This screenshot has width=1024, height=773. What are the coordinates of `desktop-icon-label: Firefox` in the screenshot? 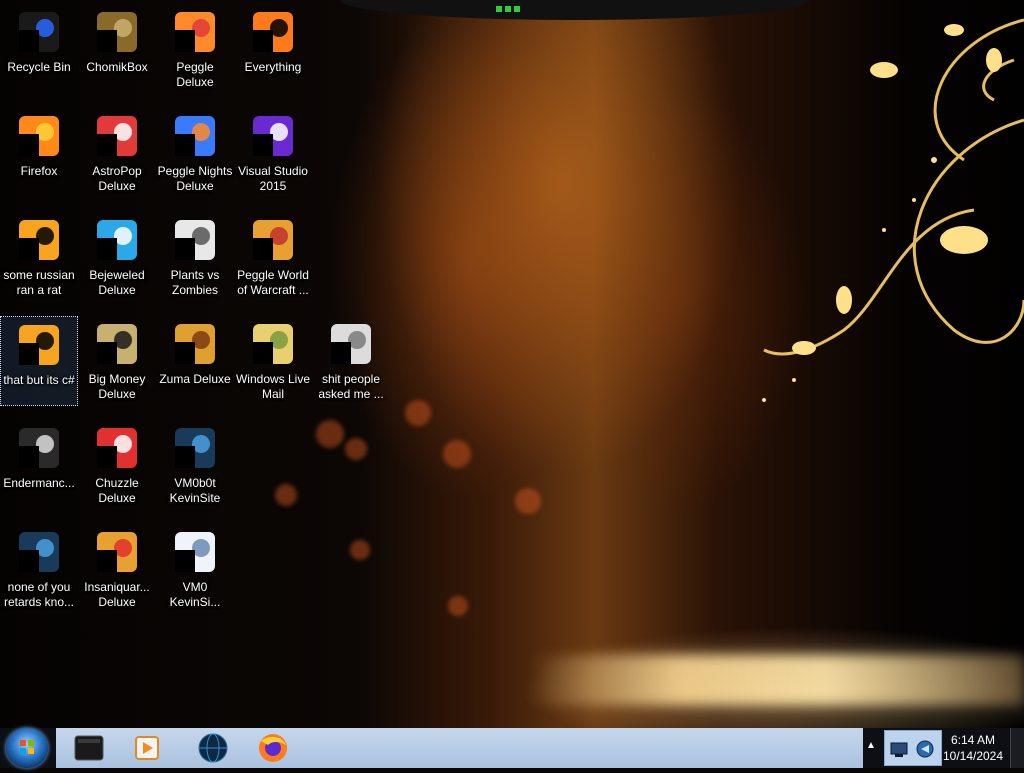 It's located at (39, 171).